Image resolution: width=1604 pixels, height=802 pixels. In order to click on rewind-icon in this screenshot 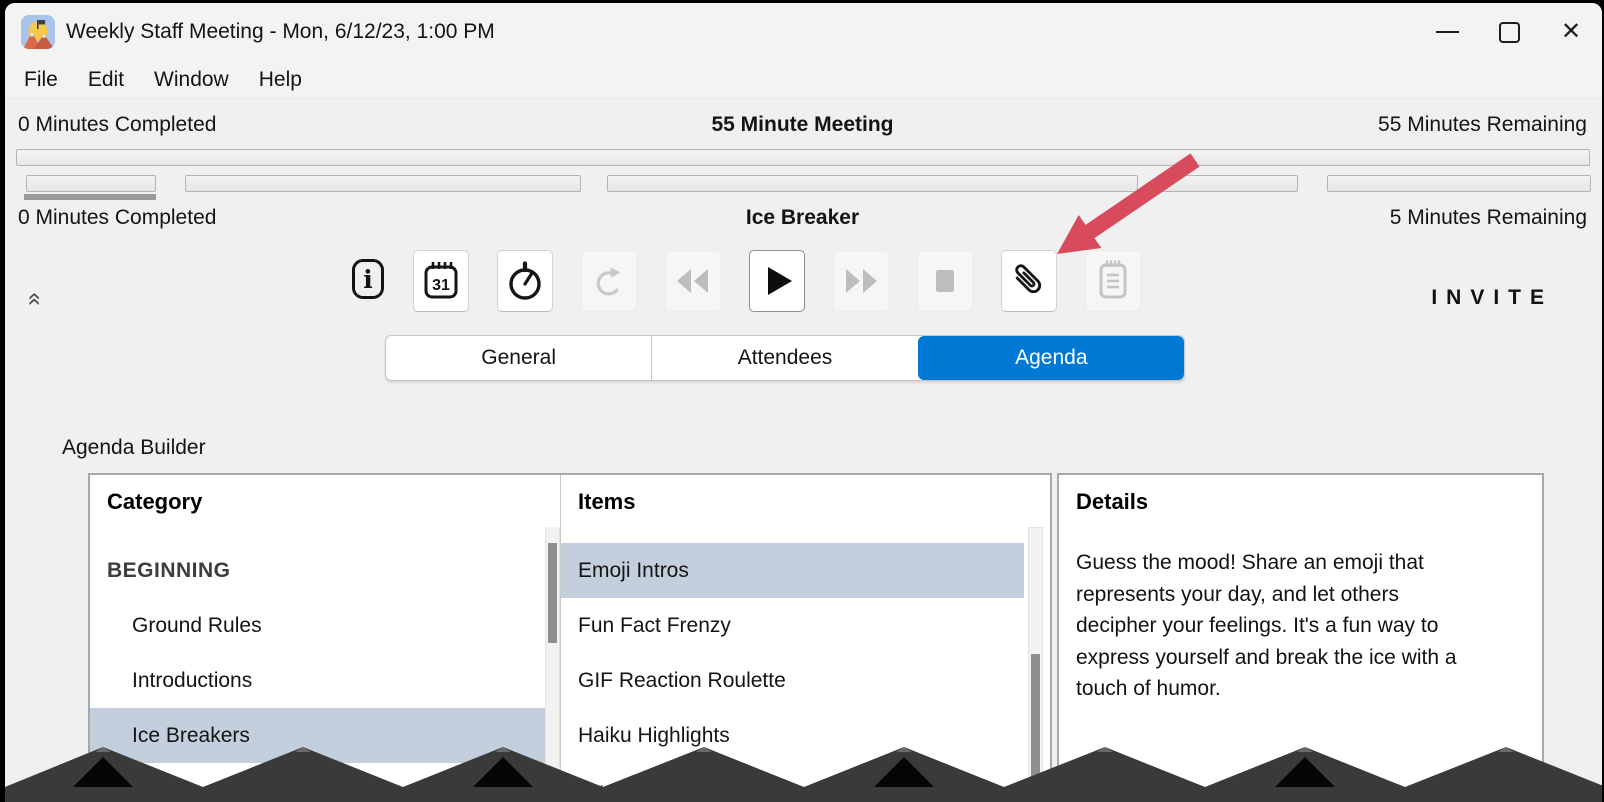, I will do `click(692, 281)`.